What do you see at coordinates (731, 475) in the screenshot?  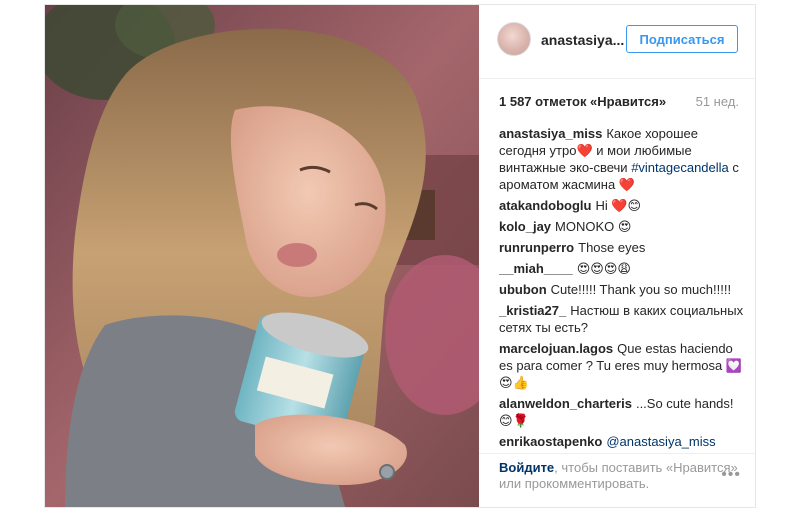 I see `more-options-icon: •••` at bounding box center [731, 475].